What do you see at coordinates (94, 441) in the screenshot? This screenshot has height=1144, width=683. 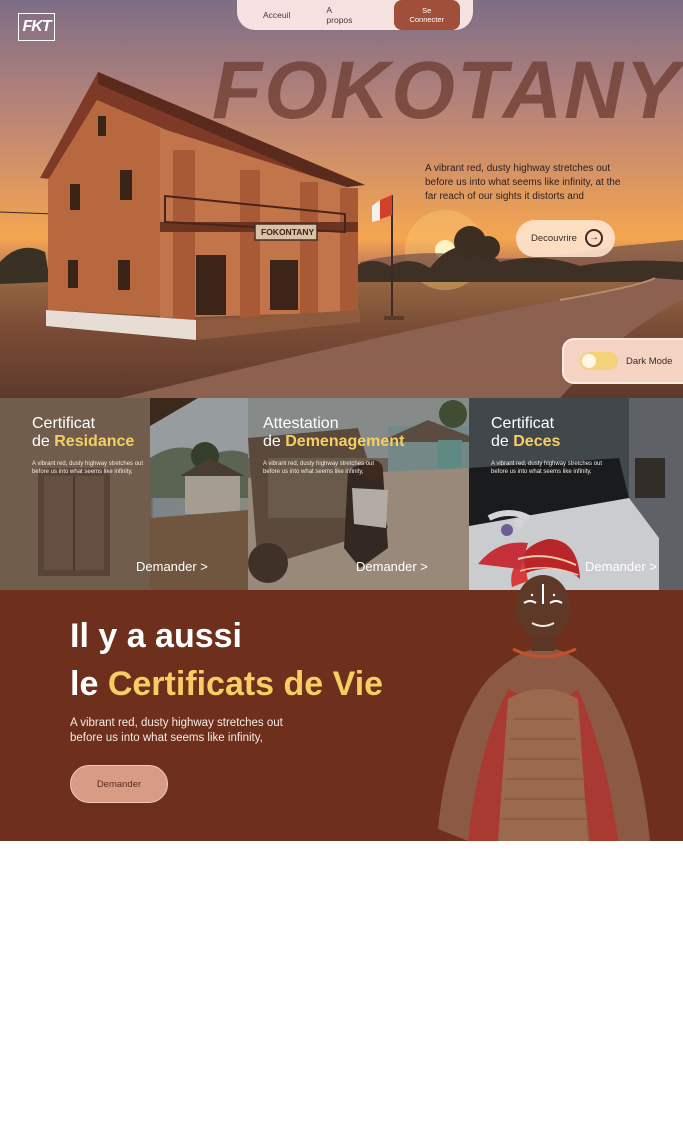 I see `card-residance-title-highlight: Residance` at bounding box center [94, 441].